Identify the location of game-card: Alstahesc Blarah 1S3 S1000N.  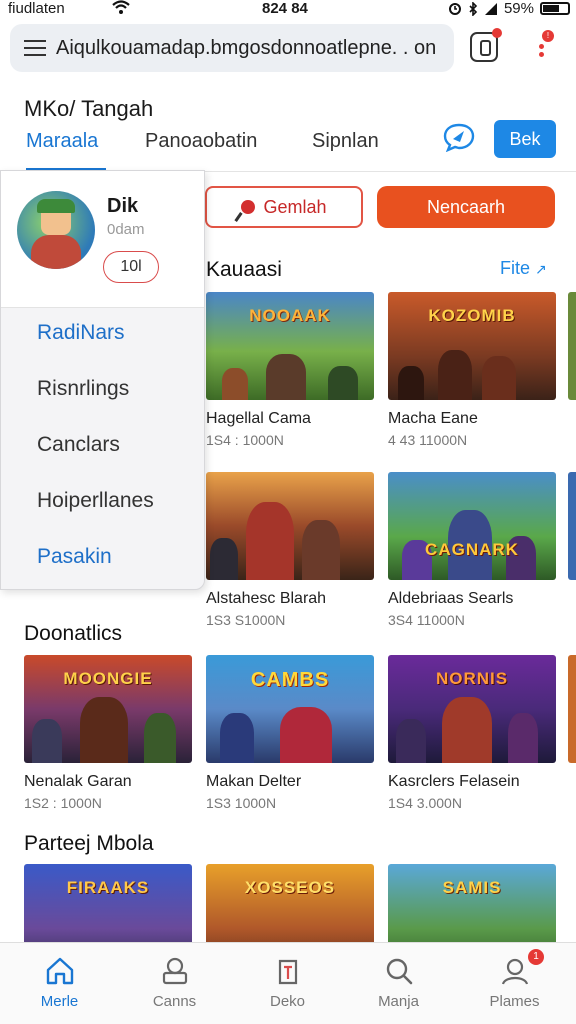
(290, 550).